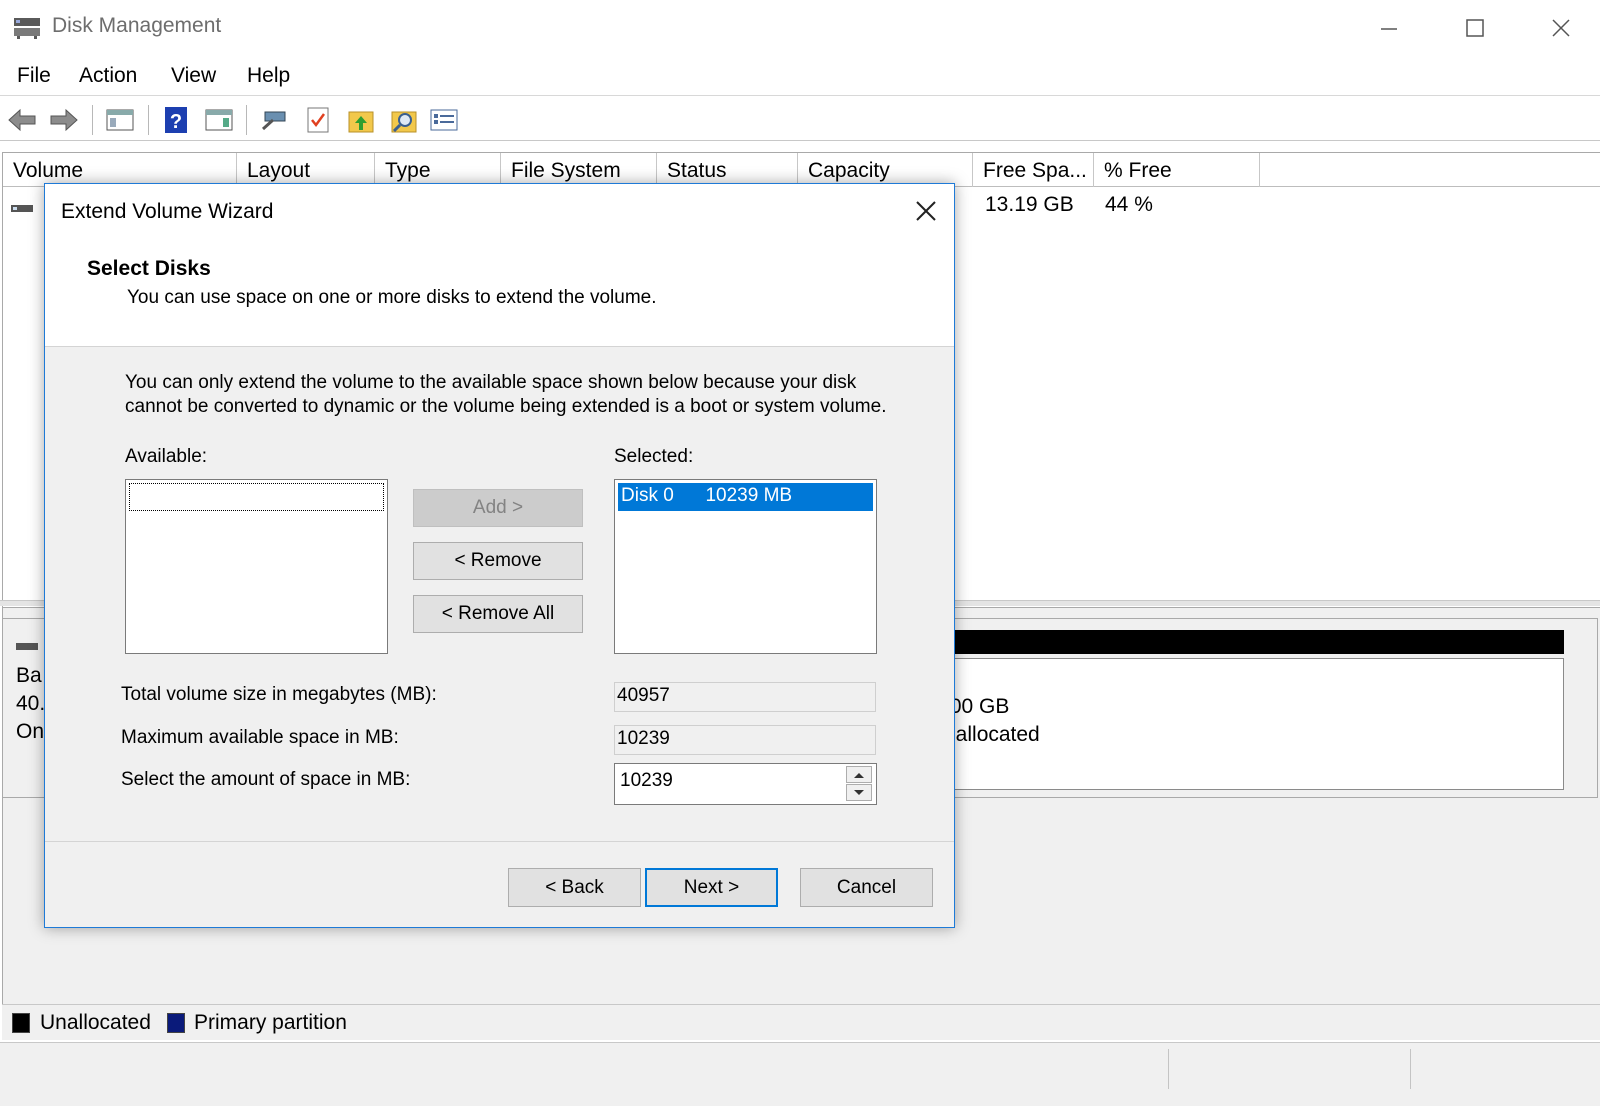 This screenshot has height=1106, width=1600. What do you see at coordinates (149, 268) in the screenshot?
I see `wizard-step-heading: Select Disks` at bounding box center [149, 268].